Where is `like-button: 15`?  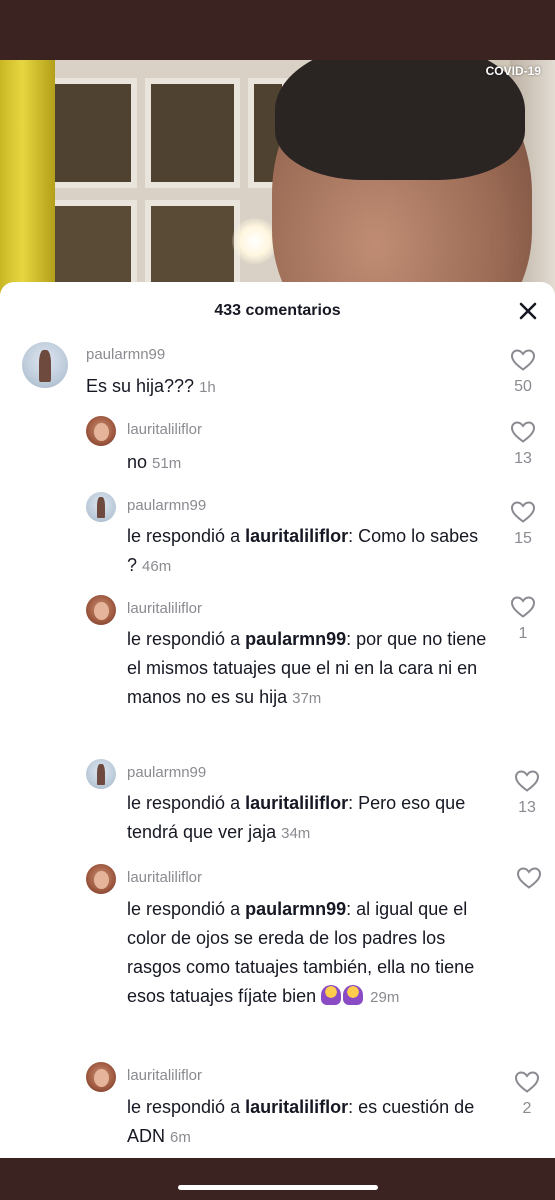 like-button: 15 is located at coordinates (523, 524).